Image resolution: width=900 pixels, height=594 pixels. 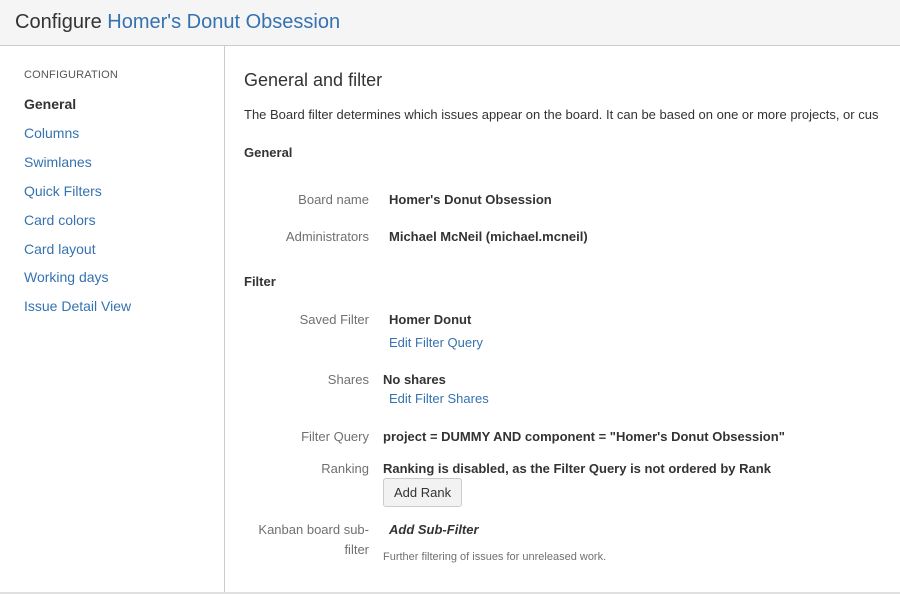 What do you see at coordinates (60, 249) in the screenshot?
I see `sidebar-item-card-layout: Card layout` at bounding box center [60, 249].